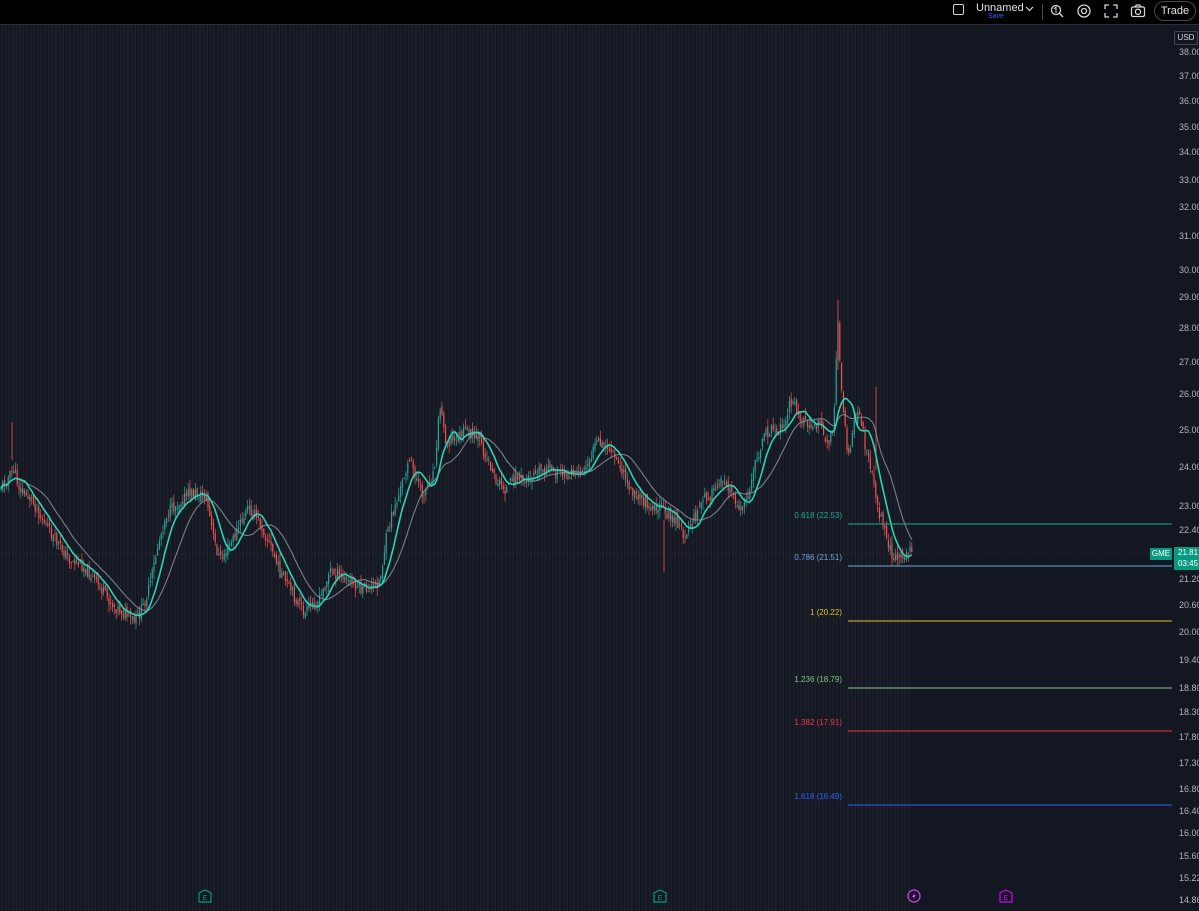 This screenshot has width=1199, height=911. Describe the element at coordinates (914, 896) in the screenshot. I see `lightning-icon` at that location.